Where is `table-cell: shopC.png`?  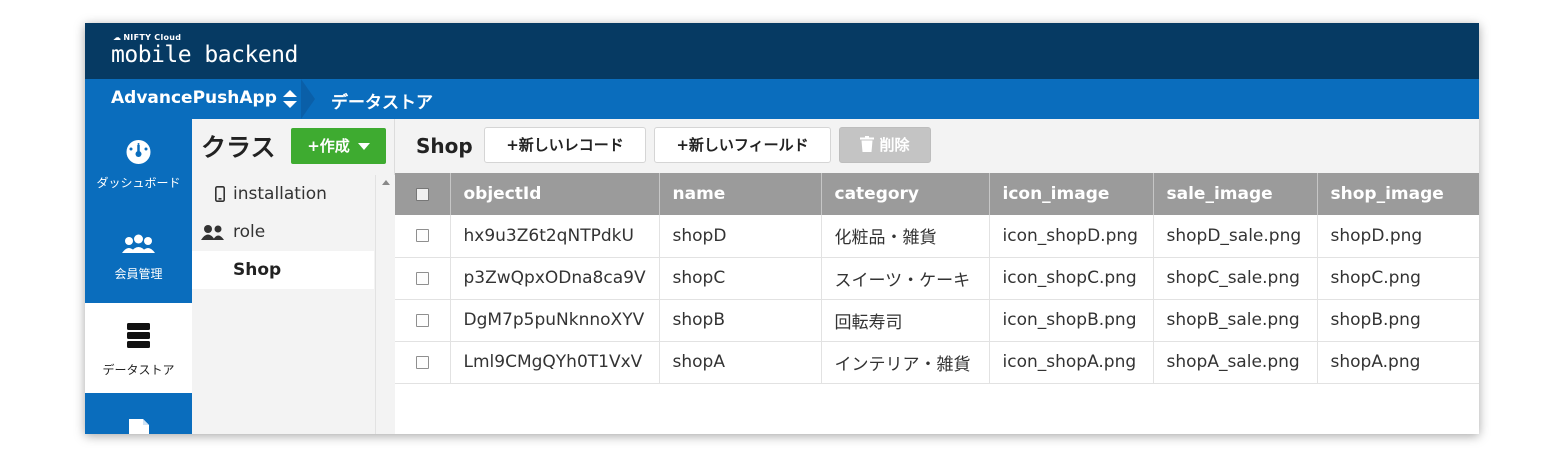
table-cell: shopC.png is located at coordinates (1398, 278).